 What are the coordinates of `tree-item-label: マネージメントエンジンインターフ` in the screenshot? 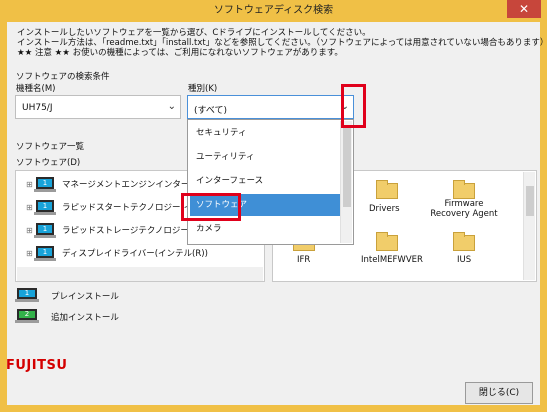 It's located at (130, 185).